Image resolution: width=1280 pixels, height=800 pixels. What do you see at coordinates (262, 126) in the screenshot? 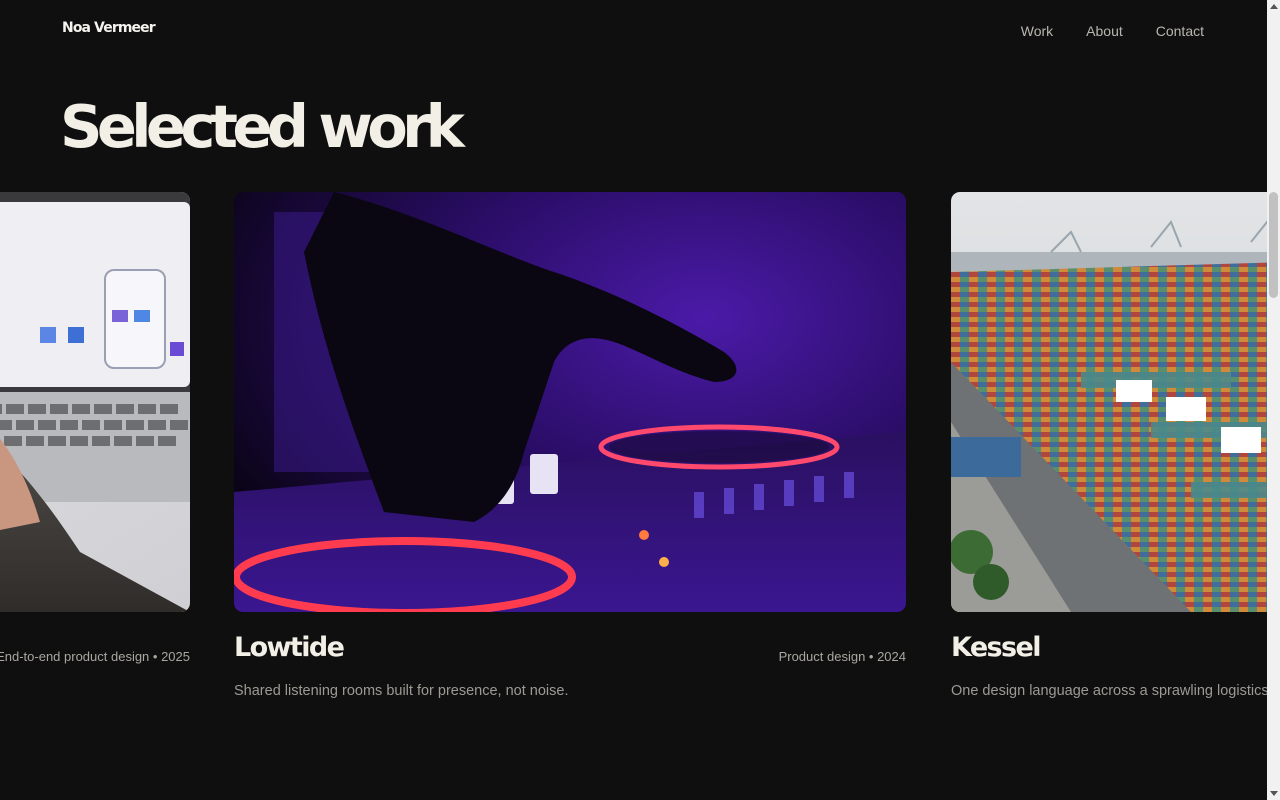
I see `page-title: Selected work` at bounding box center [262, 126].